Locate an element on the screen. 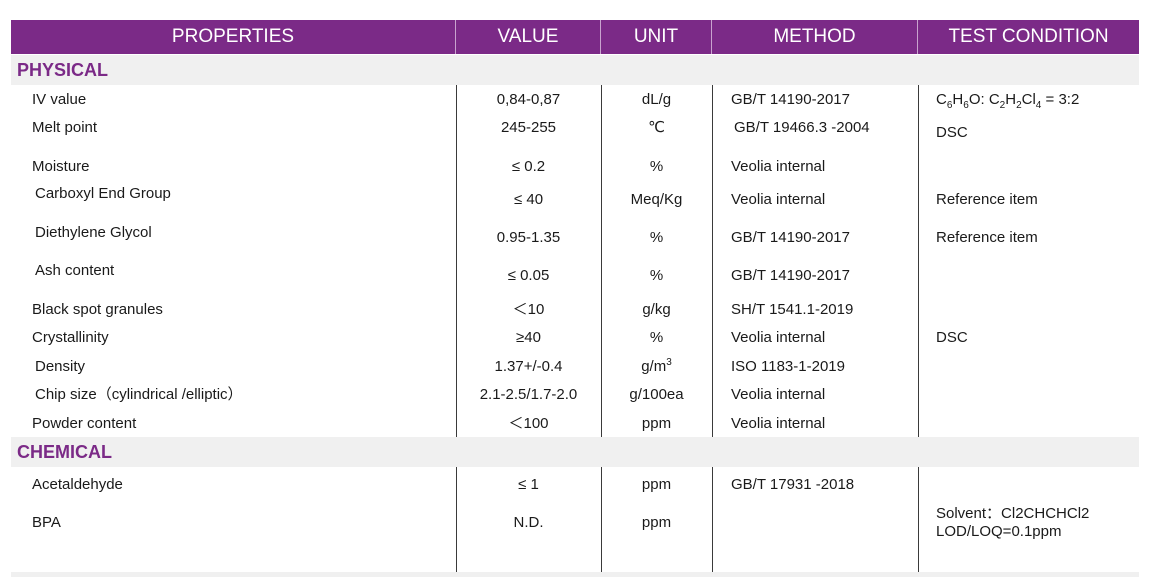 The width and height of the screenshot is (1150, 577). table-cell-value: 245-255 is located at coordinates (528, 127).